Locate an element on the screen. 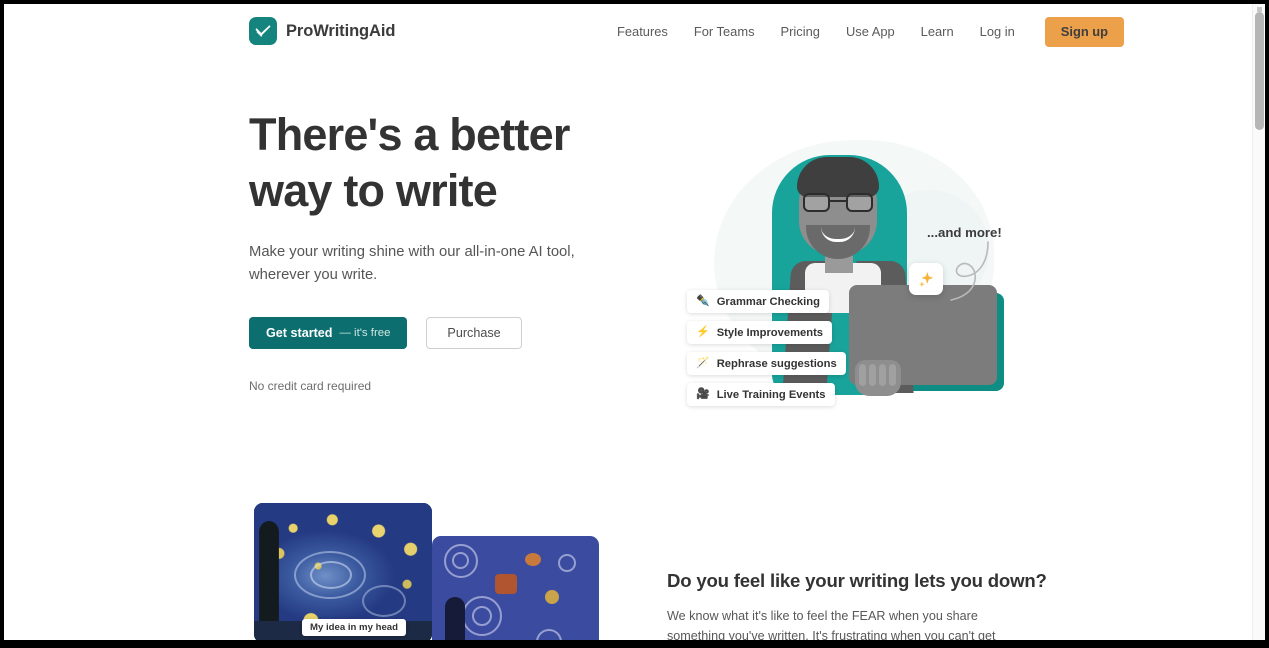  purchase-button: Purchase is located at coordinates (474, 333).